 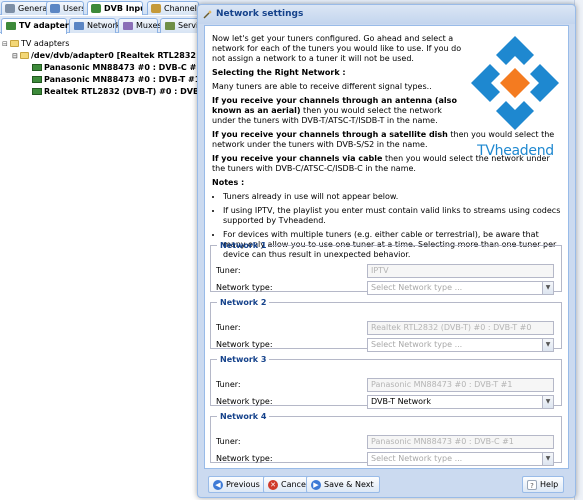 I want to click on help-button: ? Help, so click(x=543, y=484).